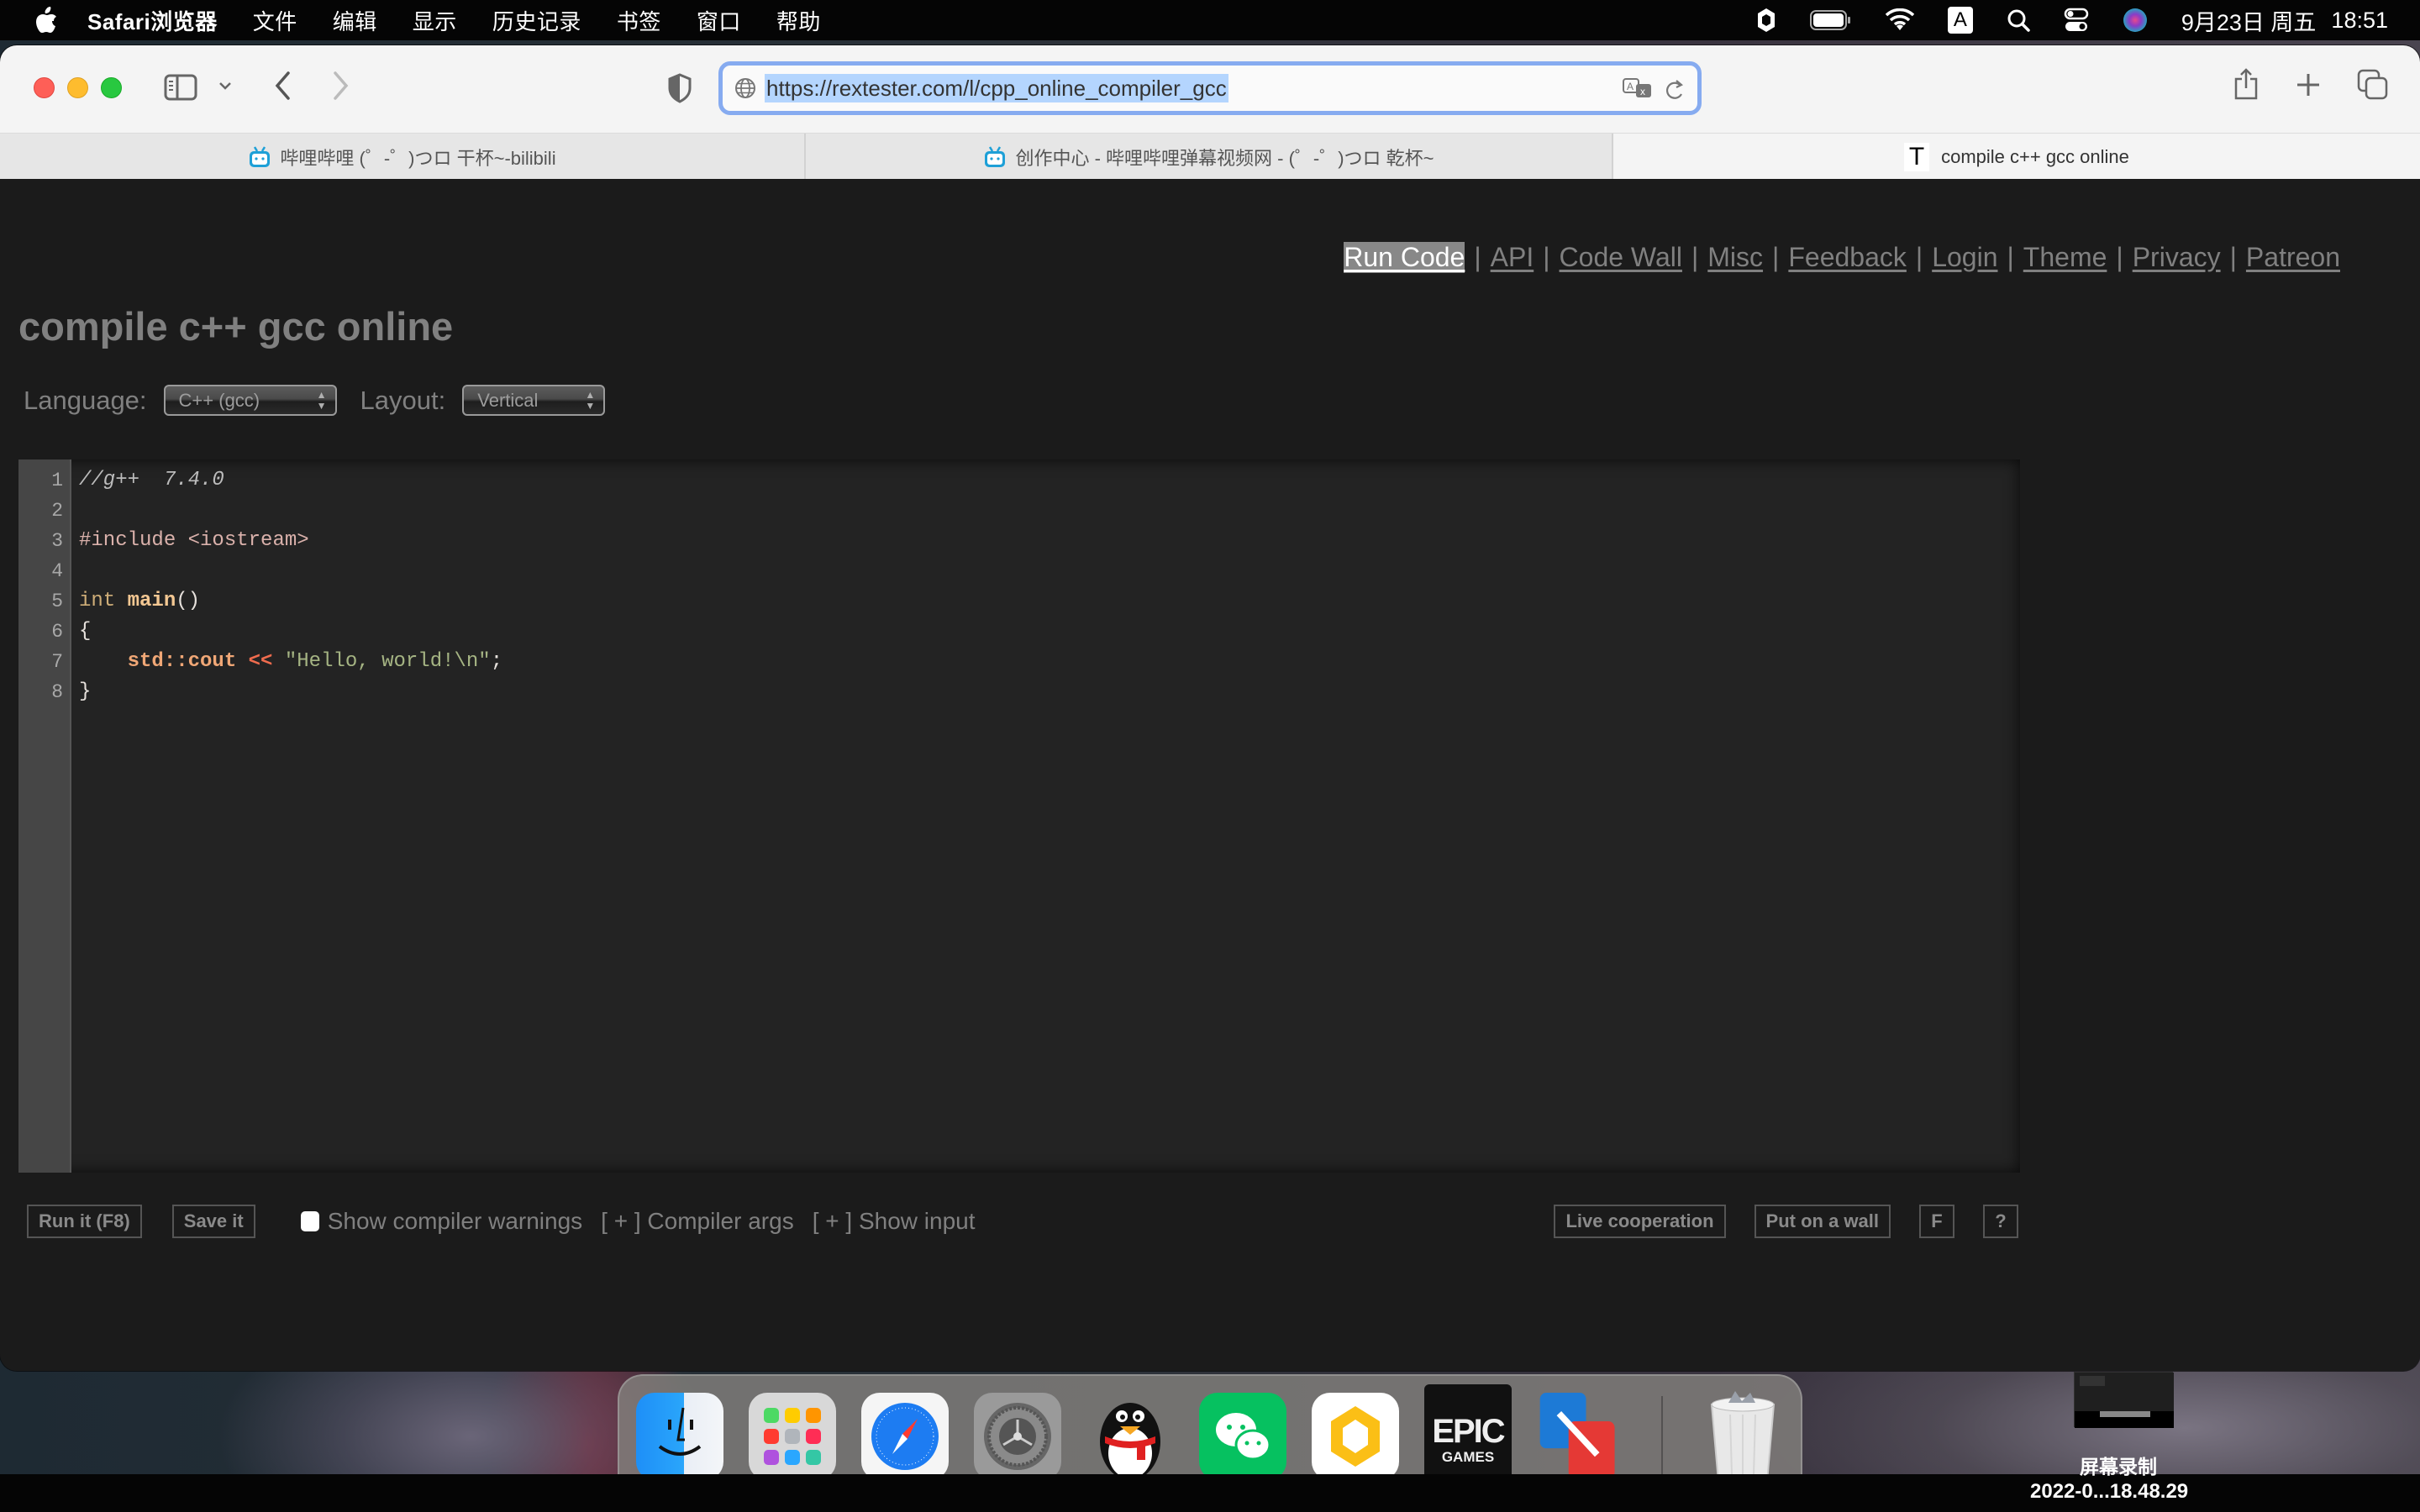 This screenshot has height=1512, width=2420. I want to click on menu-help: 帮助, so click(798, 20).